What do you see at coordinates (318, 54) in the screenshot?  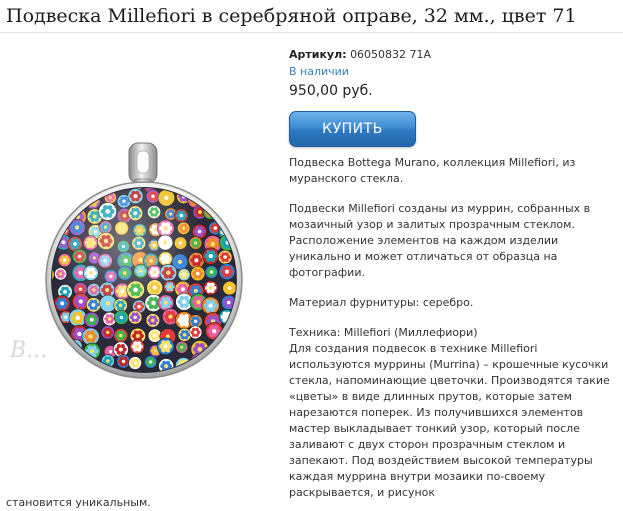 I see `sku-label: Артикул:` at bounding box center [318, 54].